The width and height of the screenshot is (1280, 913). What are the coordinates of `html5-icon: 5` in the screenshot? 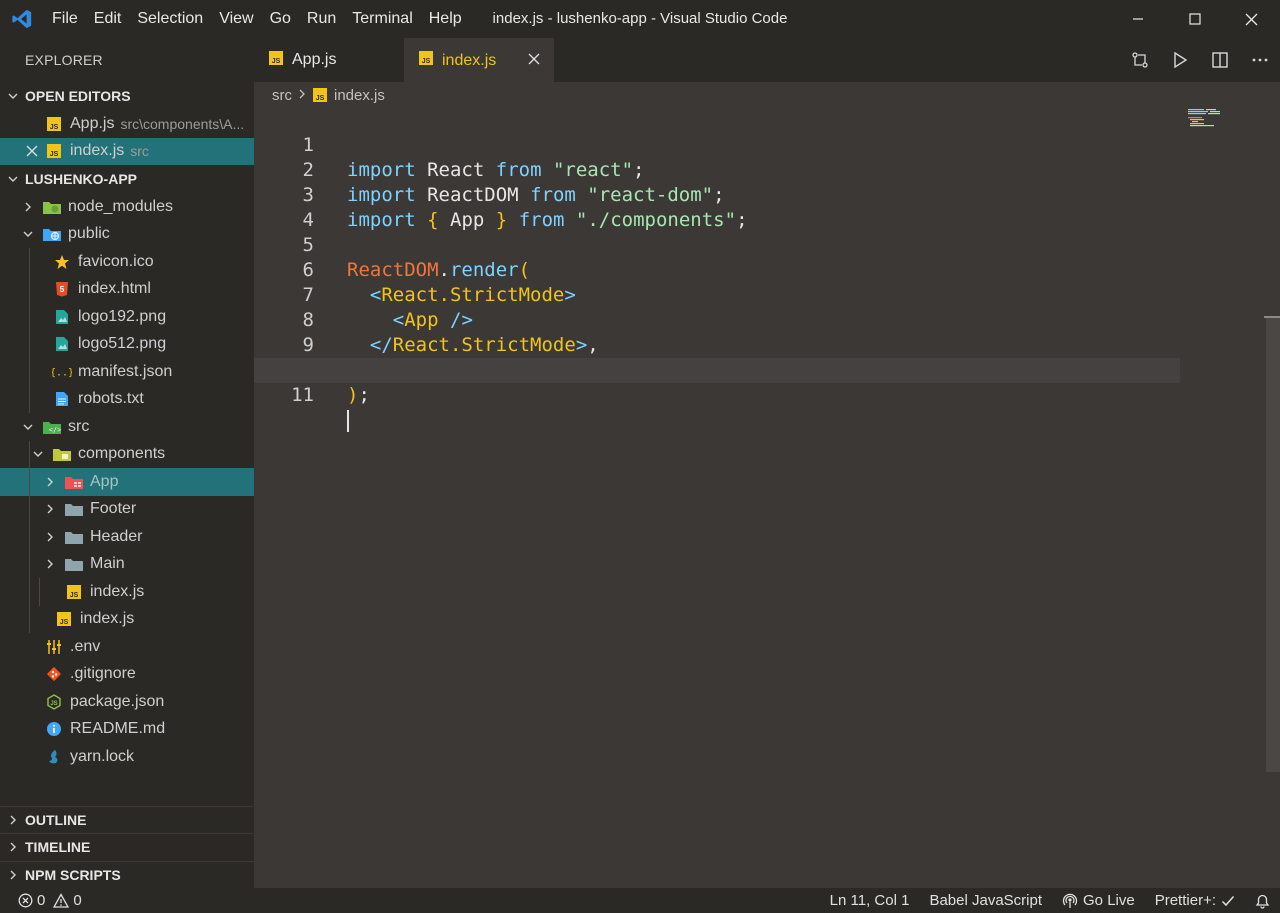 It's located at (62, 289).